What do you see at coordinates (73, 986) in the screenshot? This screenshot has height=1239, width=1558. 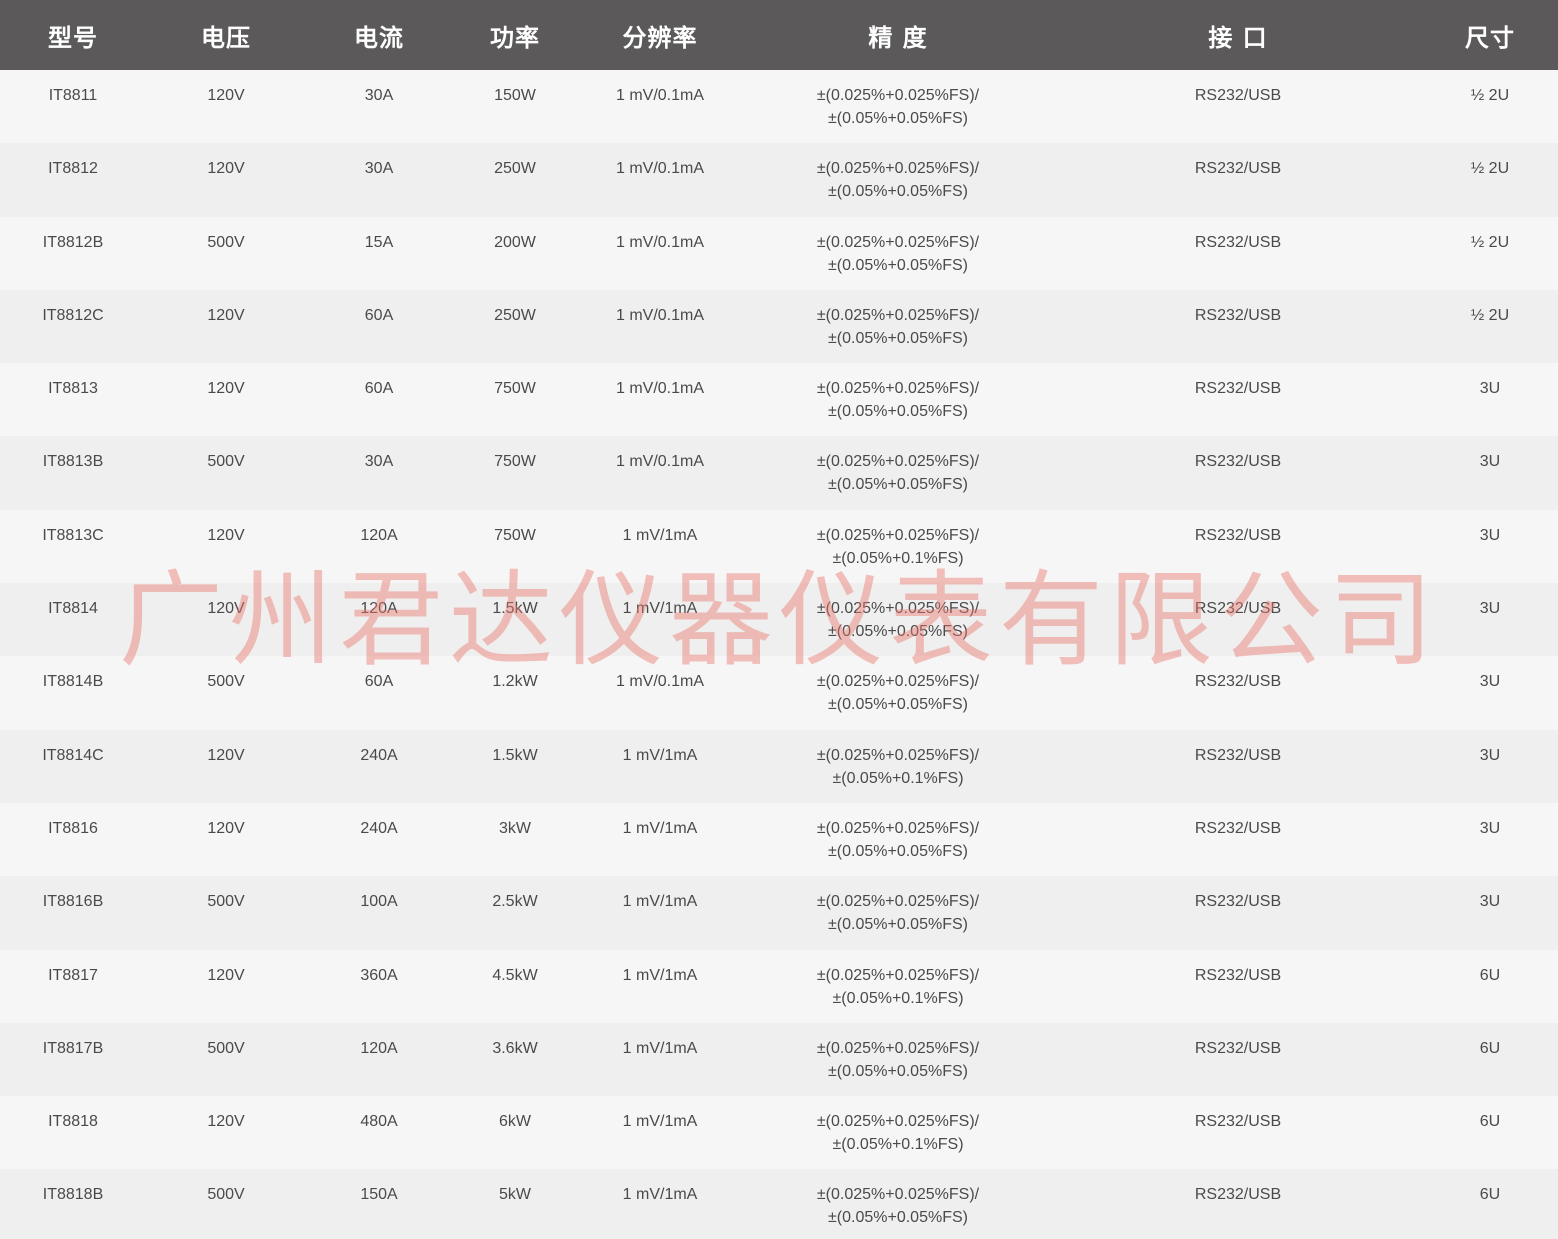 I see `cell-model: IT8817` at bounding box center [73, 986].